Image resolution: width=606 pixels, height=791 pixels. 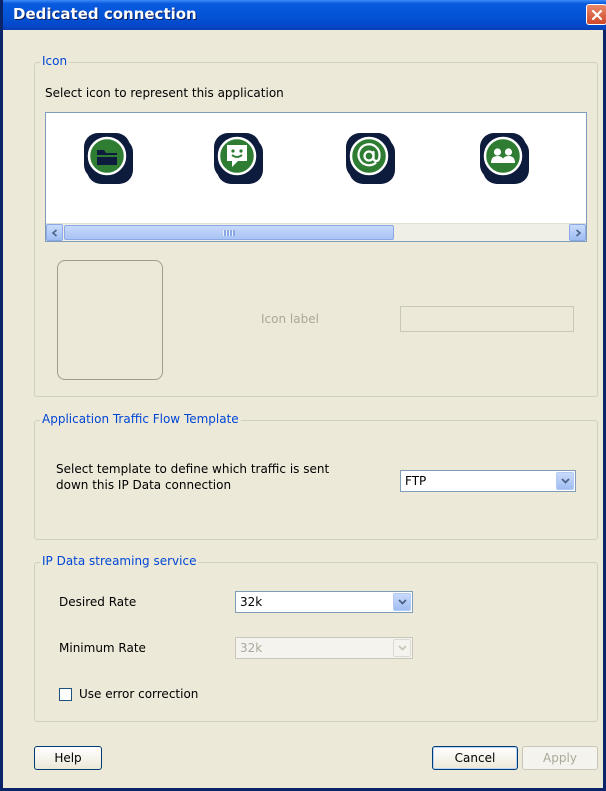 I want to click on cancel-button-label: Cancel, so click(x=475, y=758).